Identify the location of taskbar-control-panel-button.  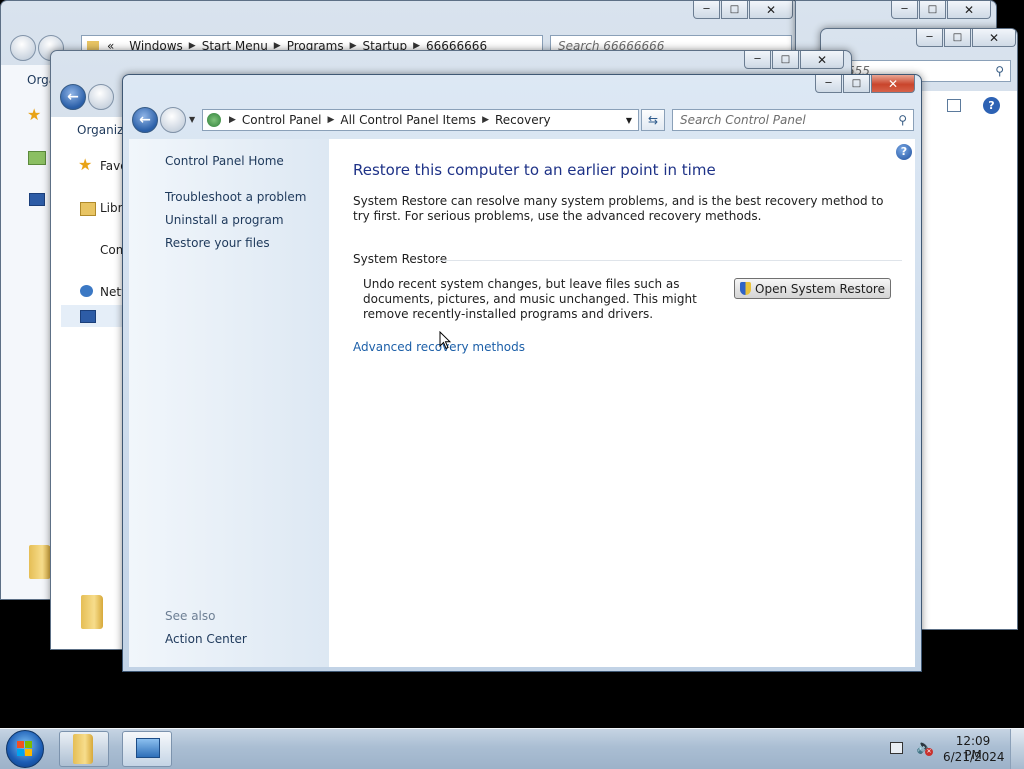
(147, 749).